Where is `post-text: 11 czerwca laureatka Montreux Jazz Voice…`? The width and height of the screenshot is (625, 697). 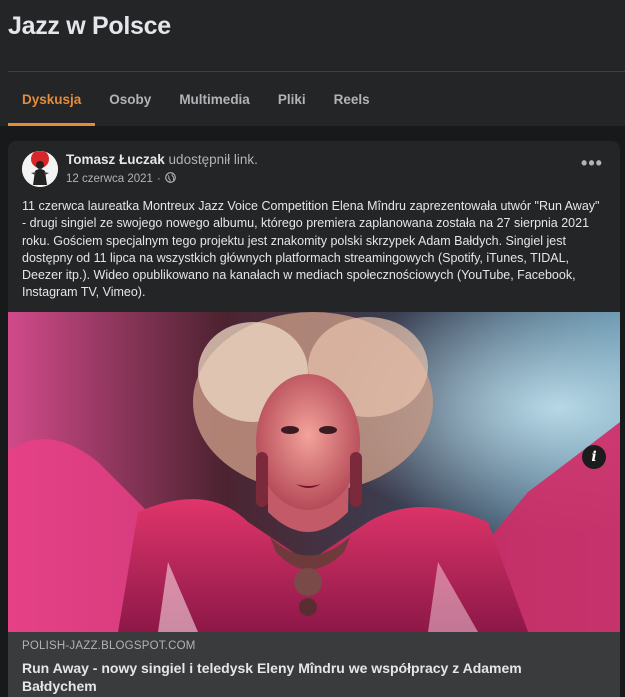 post-text: 11 czerwca laureatka Montreux Jazz Voice… is located at coordinates (311, 249).